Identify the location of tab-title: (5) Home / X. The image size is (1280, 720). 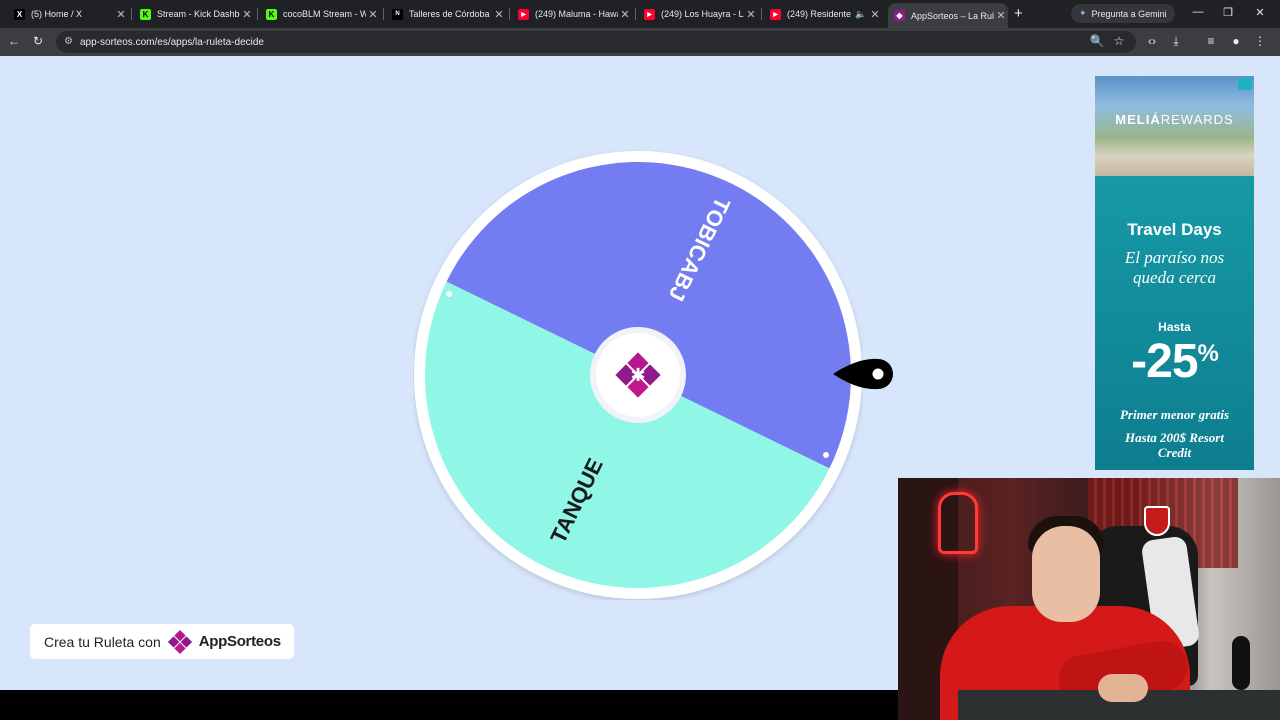
(57, 14).